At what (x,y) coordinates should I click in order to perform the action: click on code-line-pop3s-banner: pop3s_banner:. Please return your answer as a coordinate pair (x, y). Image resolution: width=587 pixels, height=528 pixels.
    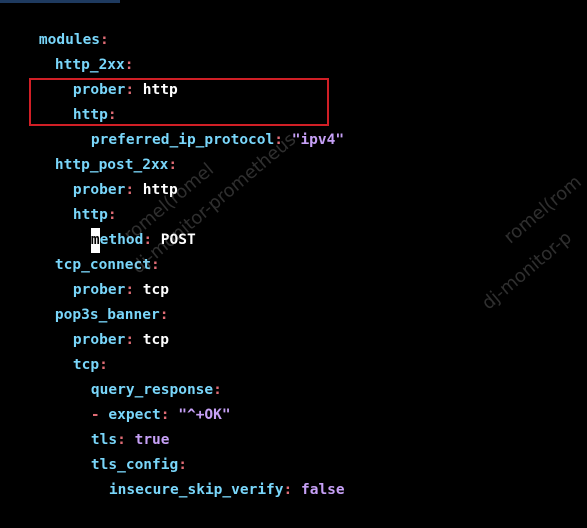
    Looking at the image, I should click on (94, 300).